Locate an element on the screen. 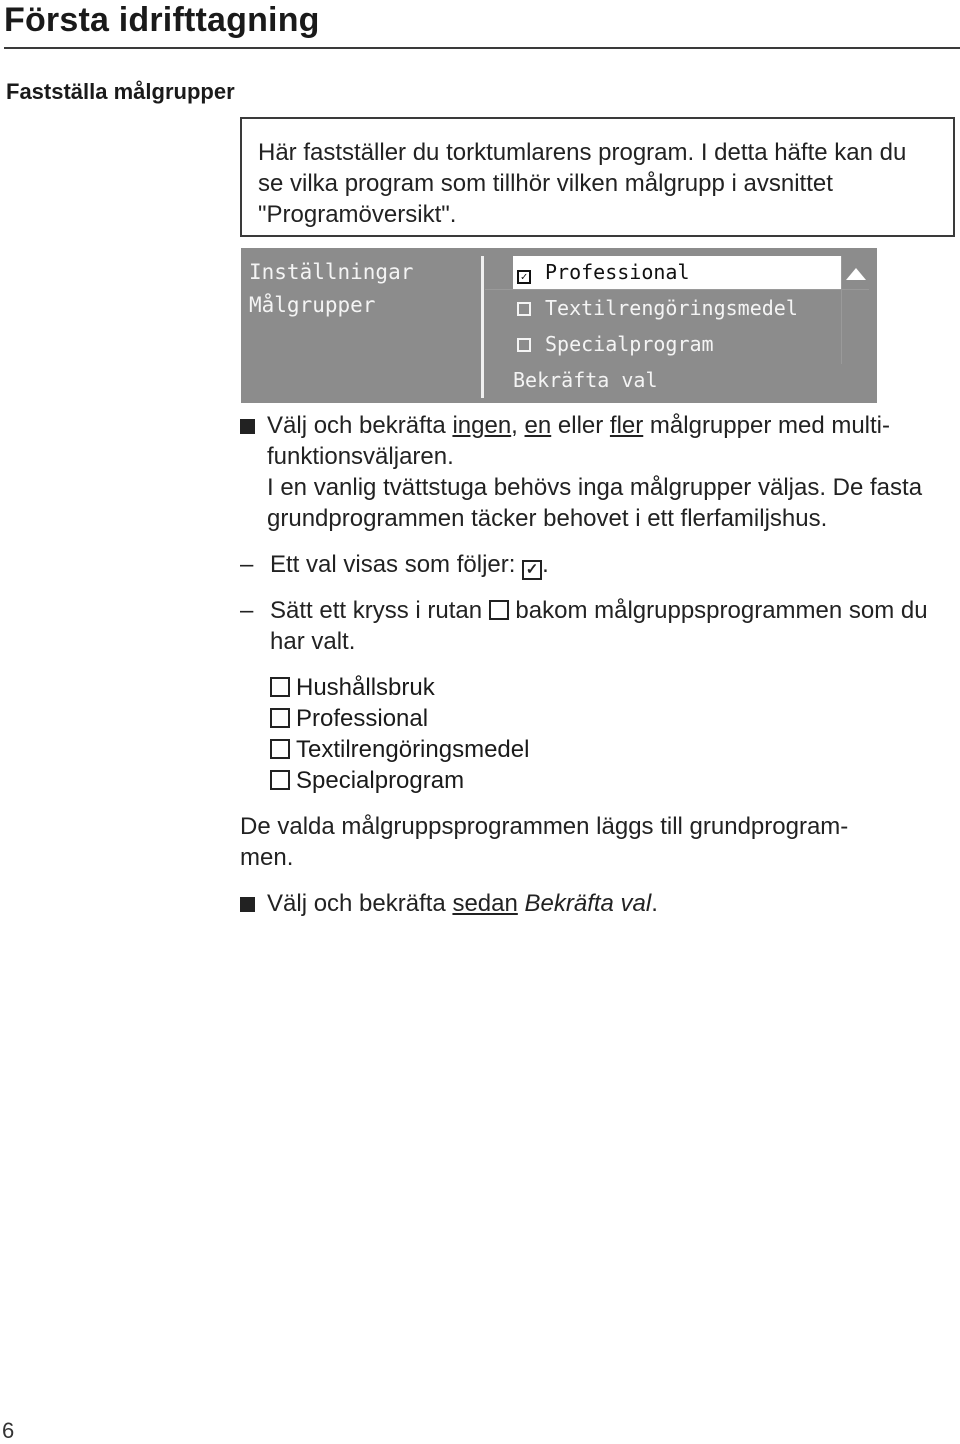  display-item-special: Specialprogram is located at coordinates (613, 344).